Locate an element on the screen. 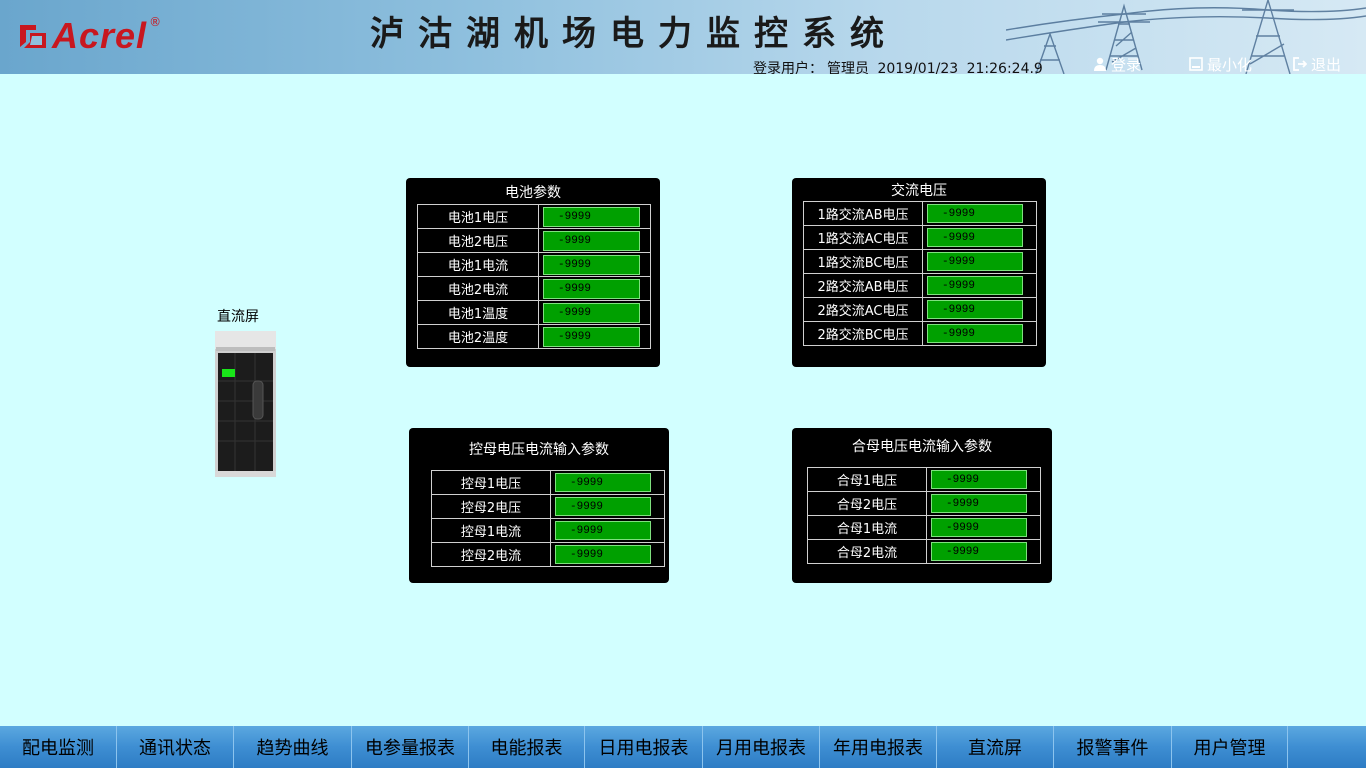  dc-cabinet-label: 直流屏 is located at coordinates (238, 317).